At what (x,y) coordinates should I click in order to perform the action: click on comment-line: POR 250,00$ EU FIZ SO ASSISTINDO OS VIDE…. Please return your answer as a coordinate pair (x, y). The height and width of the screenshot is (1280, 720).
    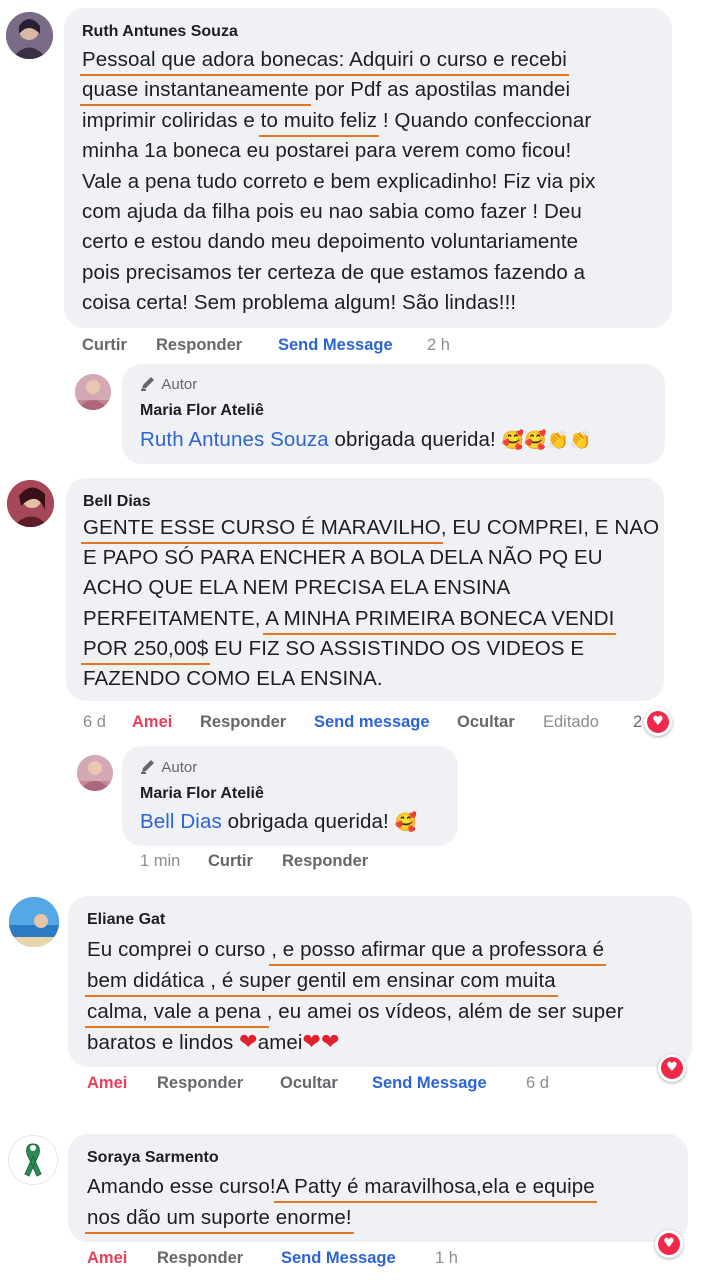
    Looking at the image, I should click on (333, 649).